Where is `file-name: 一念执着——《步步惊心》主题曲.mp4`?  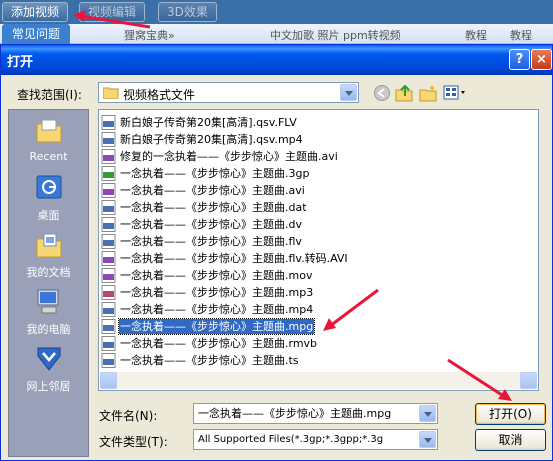
file-name: 一念执着——《步步惊心》主题曲.mp4 is located at coordinates (217, 309).